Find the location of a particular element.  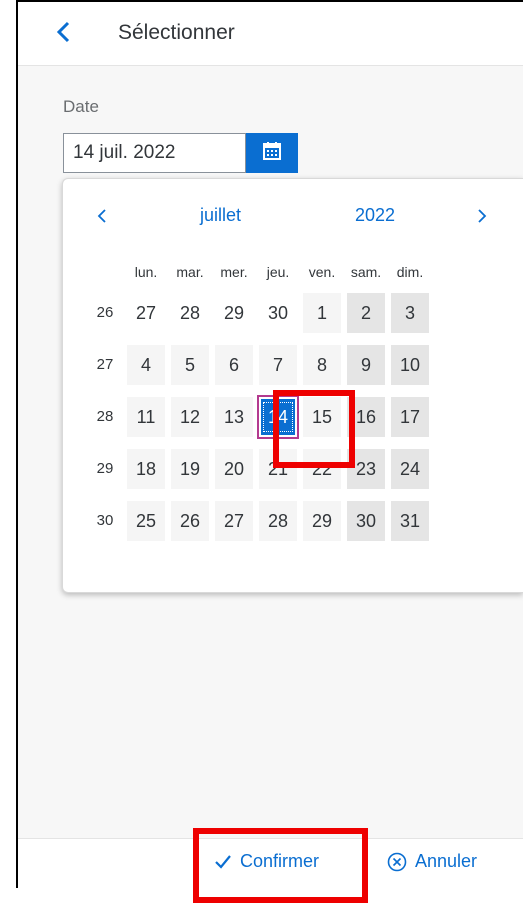

week-number: 27 is located at coordinates (105, 364).